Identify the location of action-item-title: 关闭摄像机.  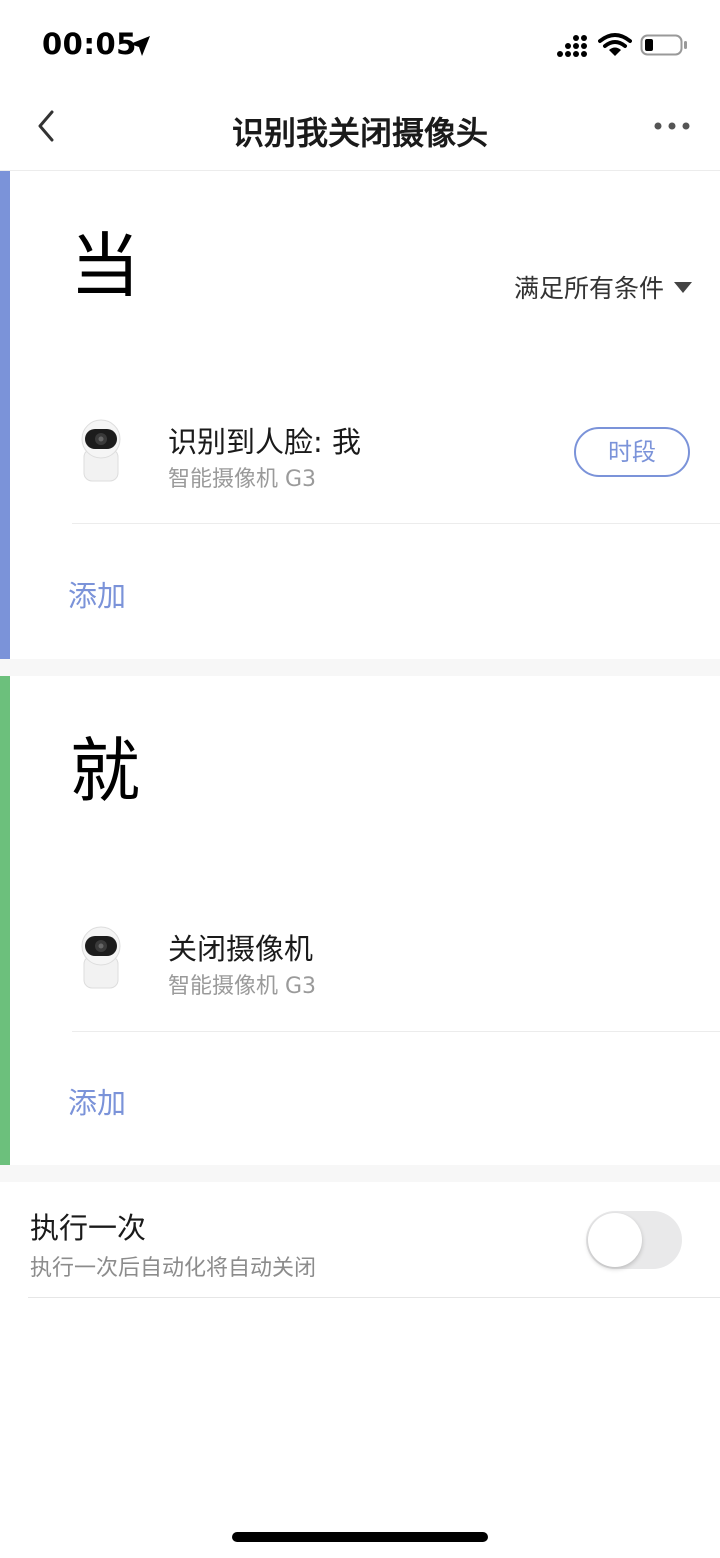
(241, 949).